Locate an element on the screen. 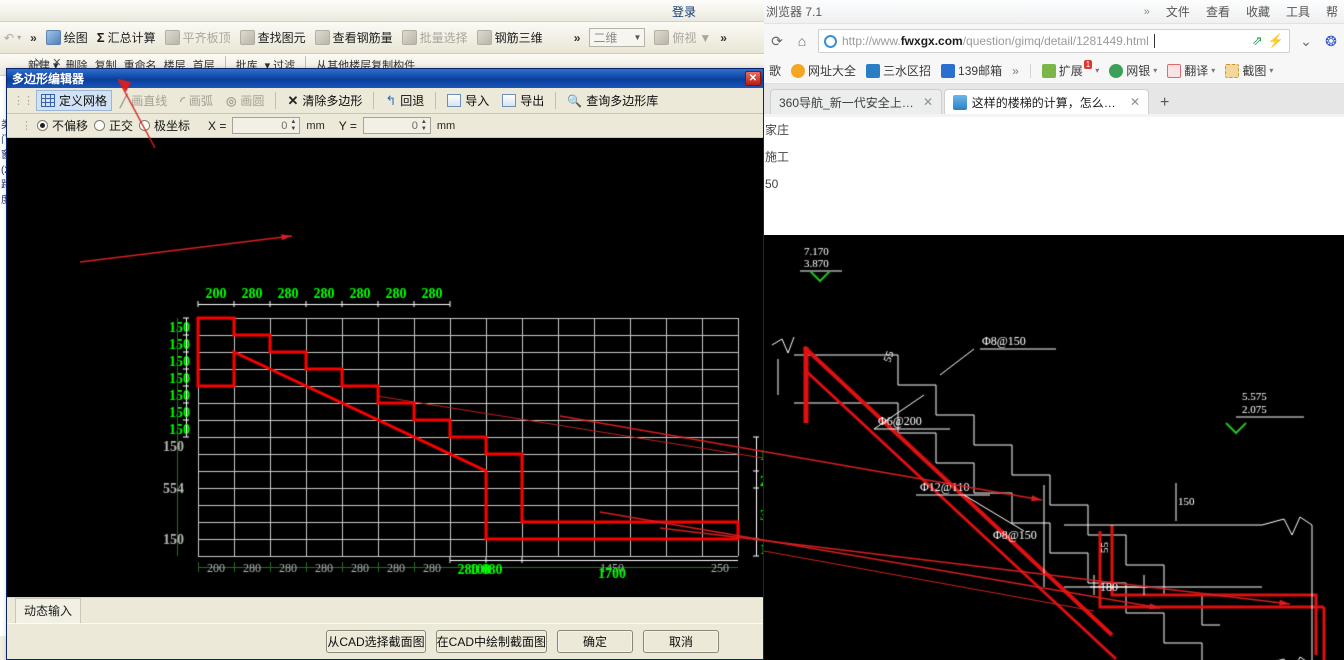 This screenshot has width=1344, height=660. extension-badge-count: 1 is located at coordinates (1088, 64).